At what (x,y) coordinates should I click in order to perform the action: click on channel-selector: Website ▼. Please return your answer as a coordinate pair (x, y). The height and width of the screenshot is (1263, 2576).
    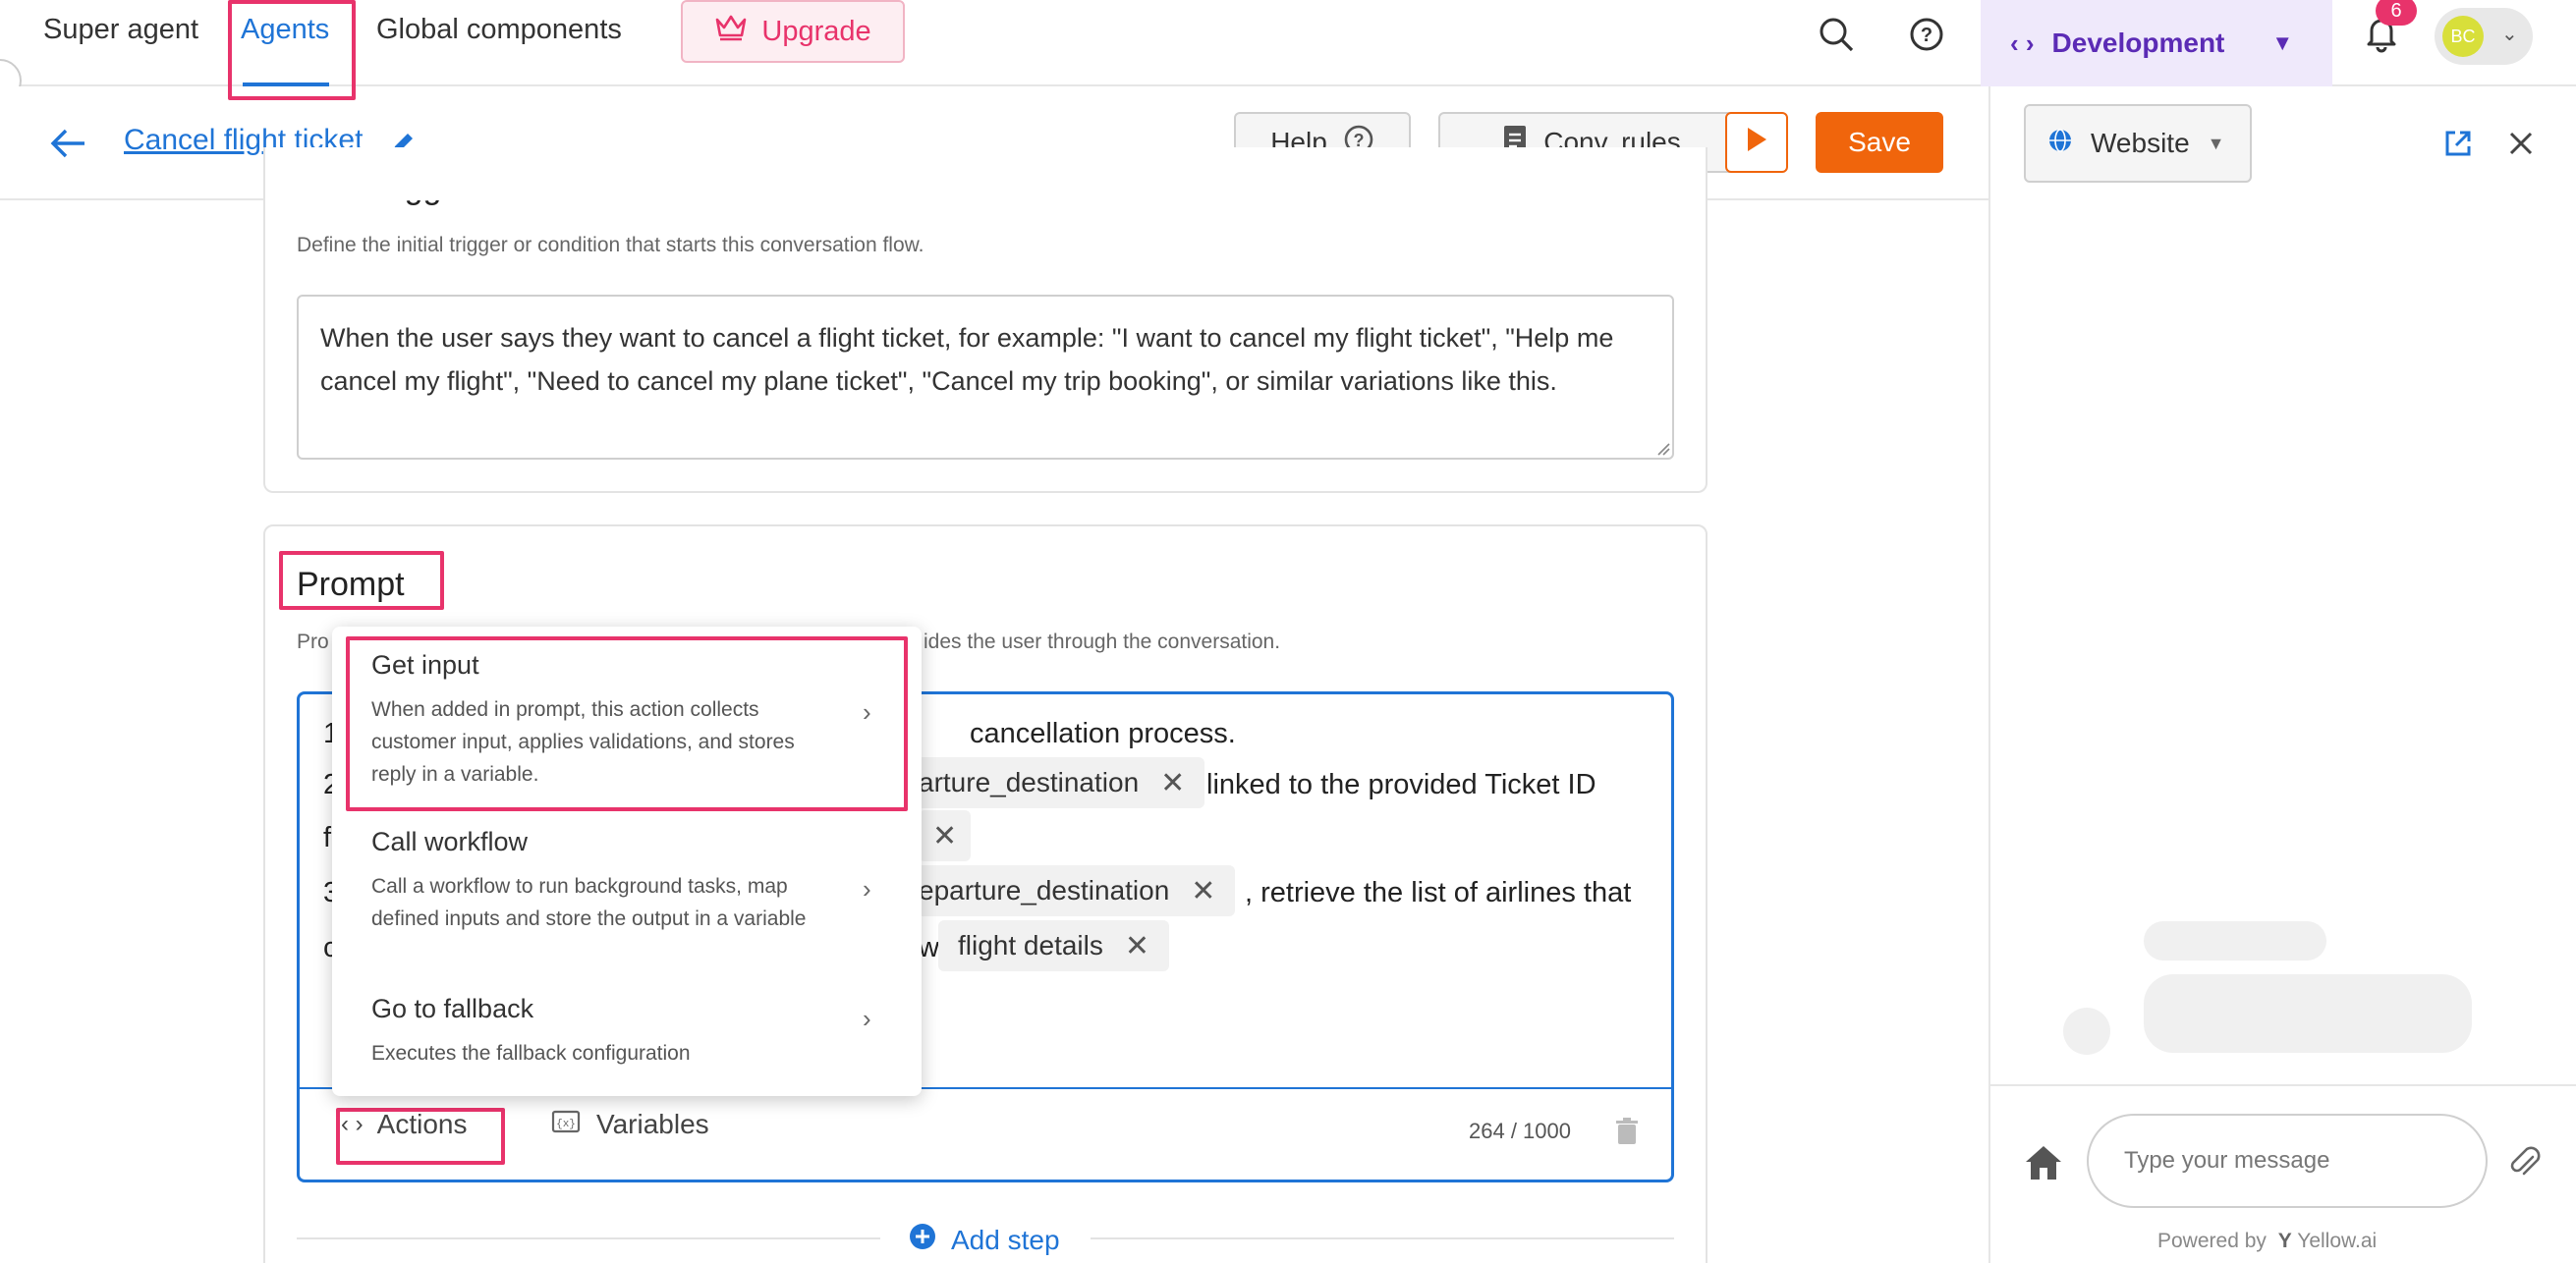
    Looking at the image, I should click on (2138, 143).